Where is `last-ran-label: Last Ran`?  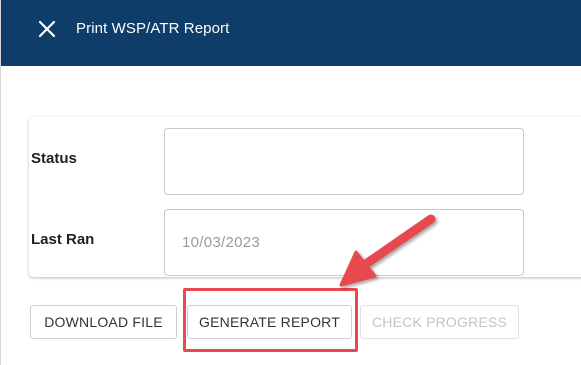
last-ran-label: Last Ran is located at coordinates (63, 239).